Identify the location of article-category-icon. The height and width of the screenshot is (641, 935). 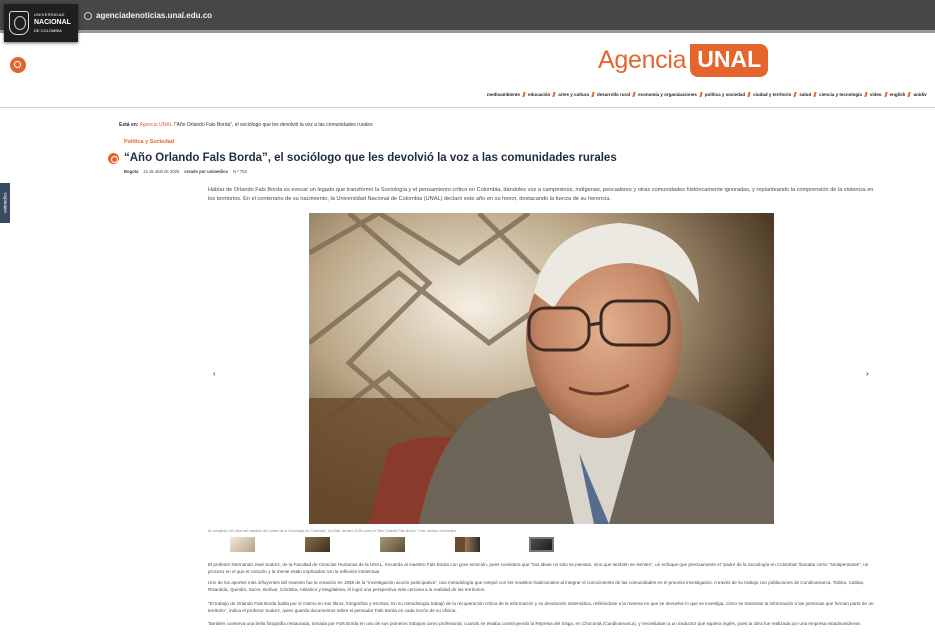
(113, 158).